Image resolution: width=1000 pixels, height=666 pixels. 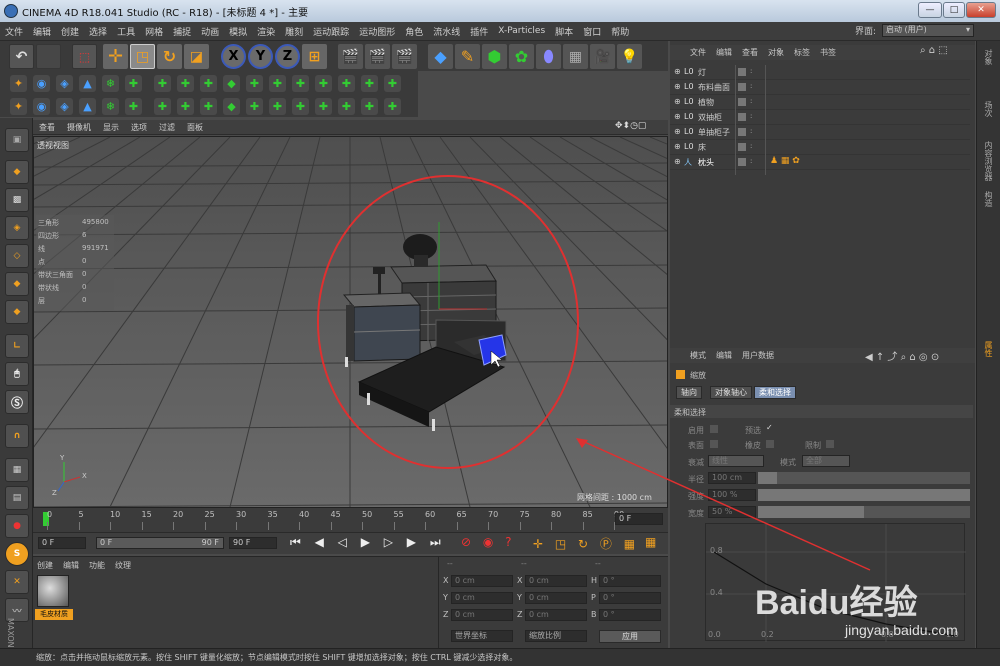 I want to click on playback-controls: ⏮ ◀︎ ◁ ▶ ▷ ▶︎ ⏭, so click(x=368, y=542).